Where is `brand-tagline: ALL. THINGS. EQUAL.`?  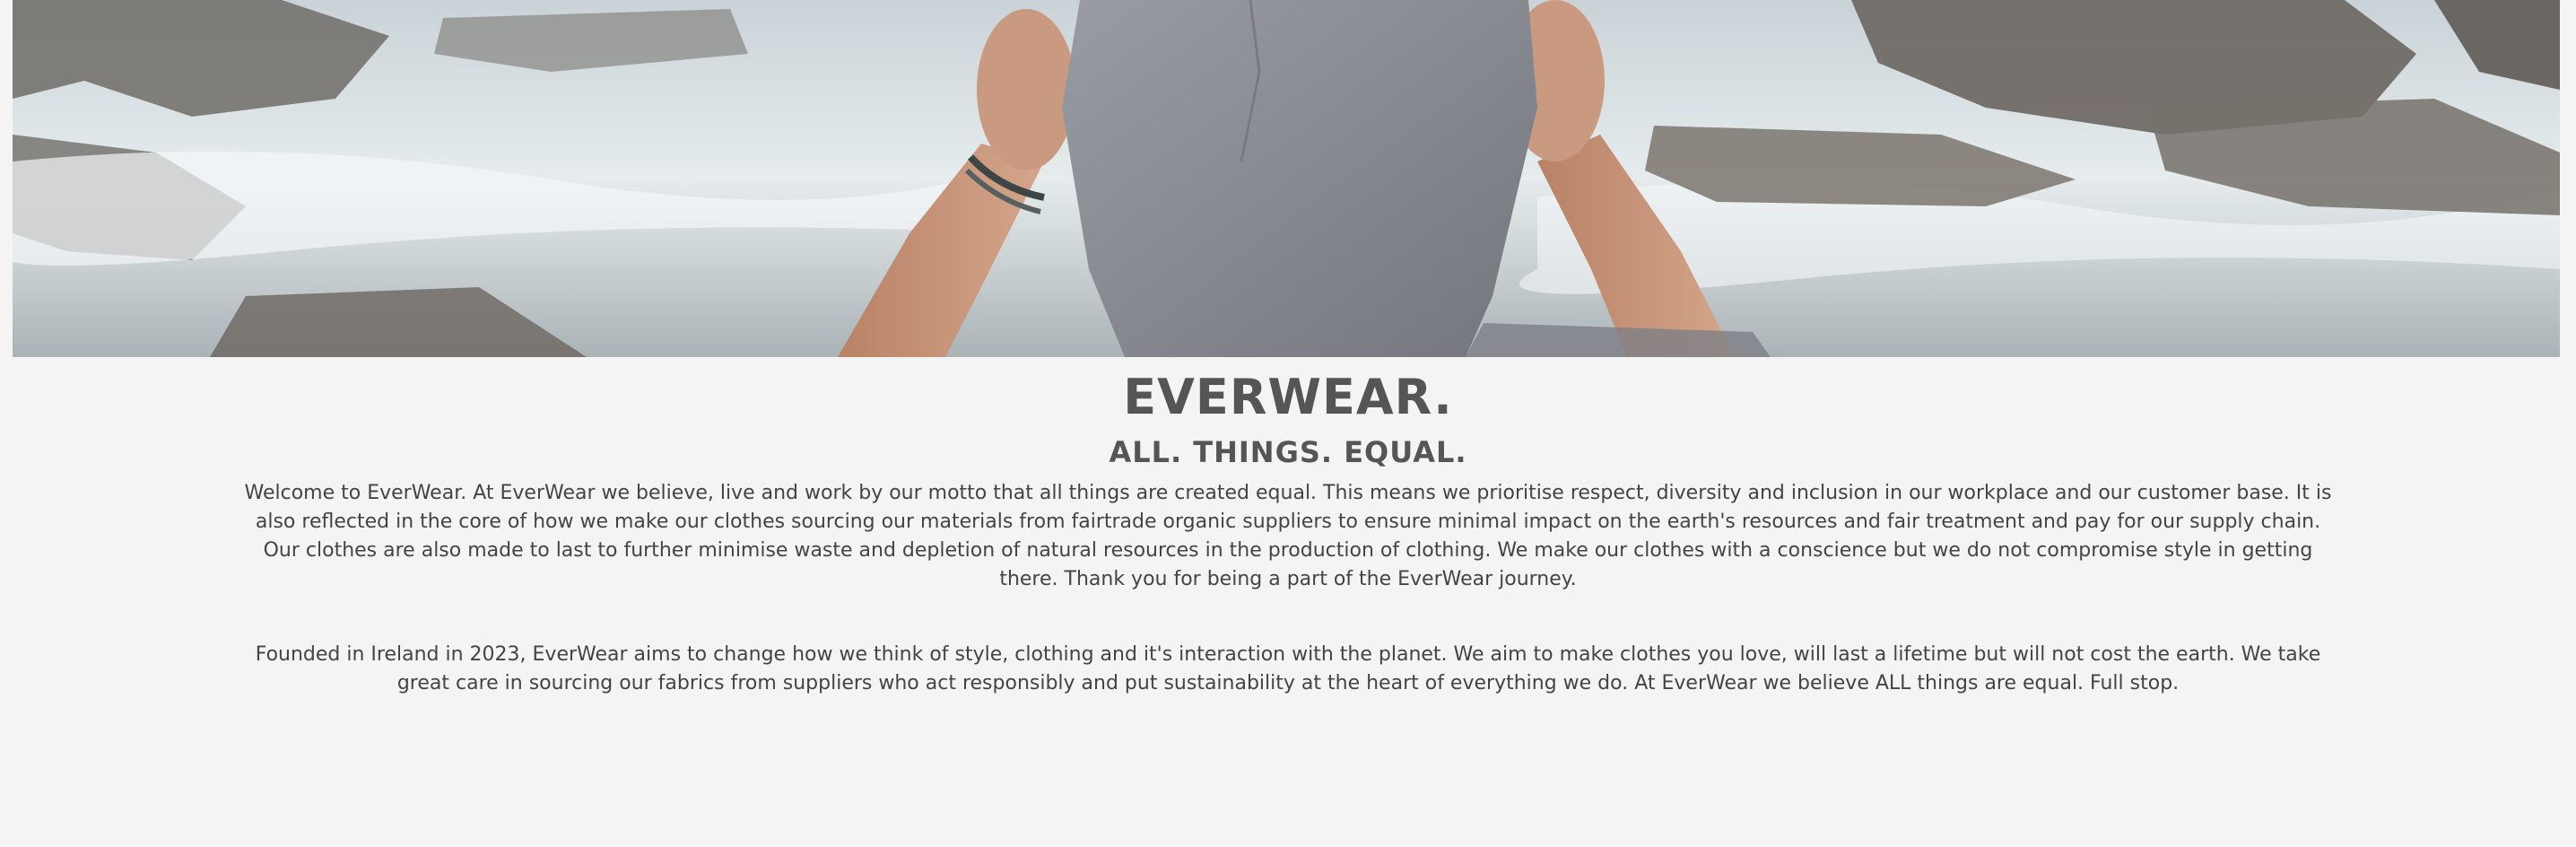
brand-tagline: ALL. THINGS. EQUAL. is located at coordinates (1288, 452).